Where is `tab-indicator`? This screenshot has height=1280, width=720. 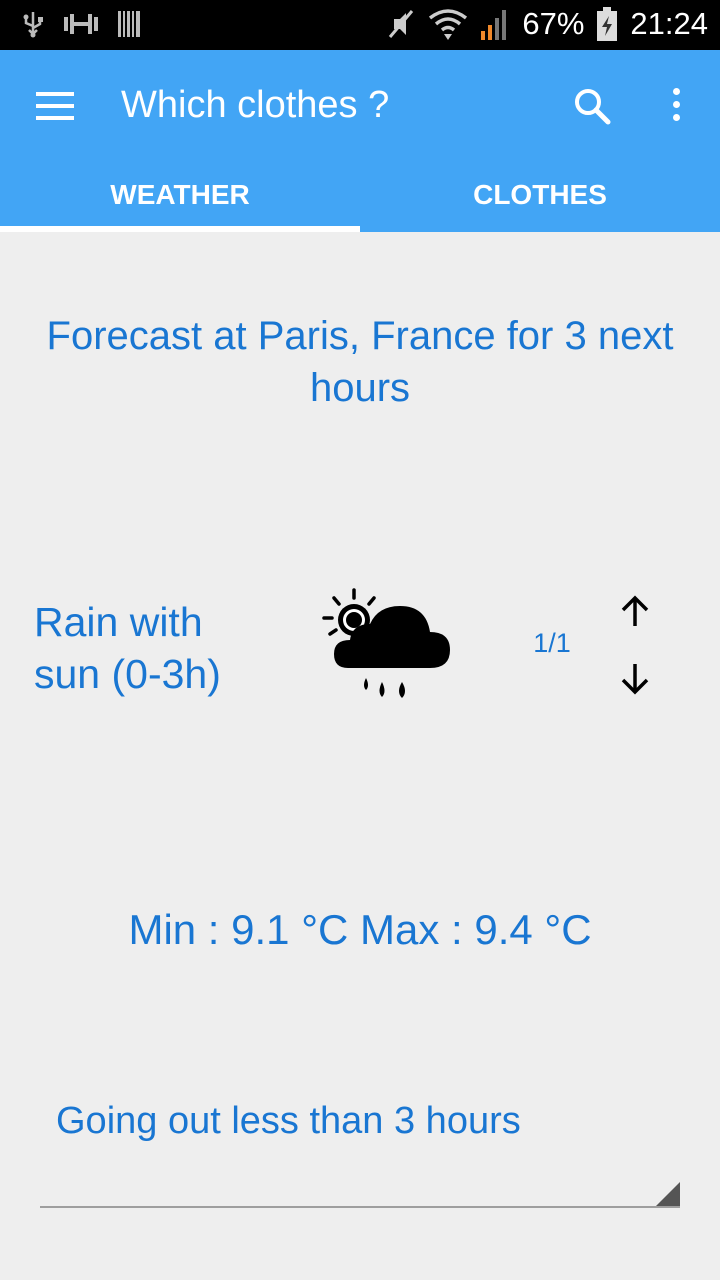
tab-indicator is located at coordinates (180, 229).